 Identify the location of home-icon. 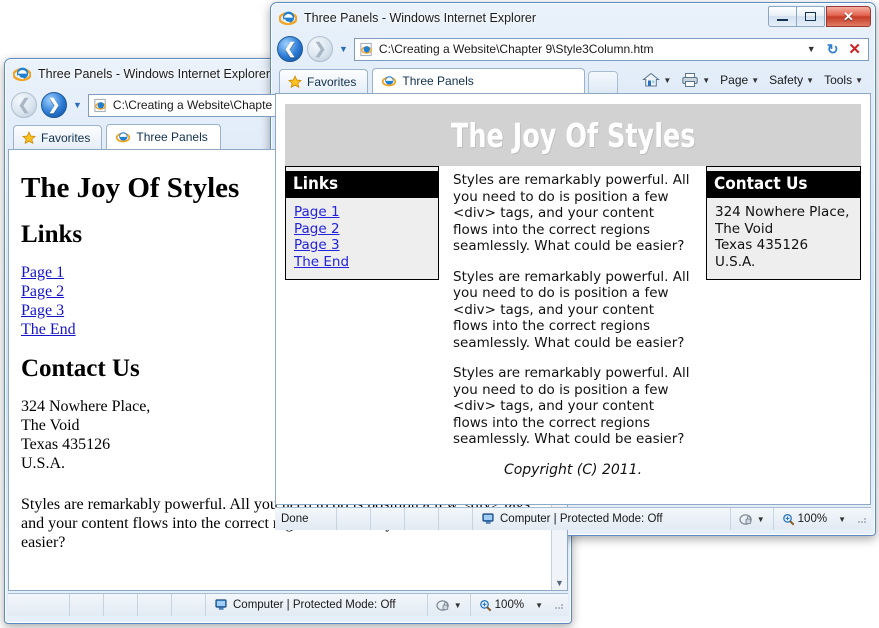
(651, 79).